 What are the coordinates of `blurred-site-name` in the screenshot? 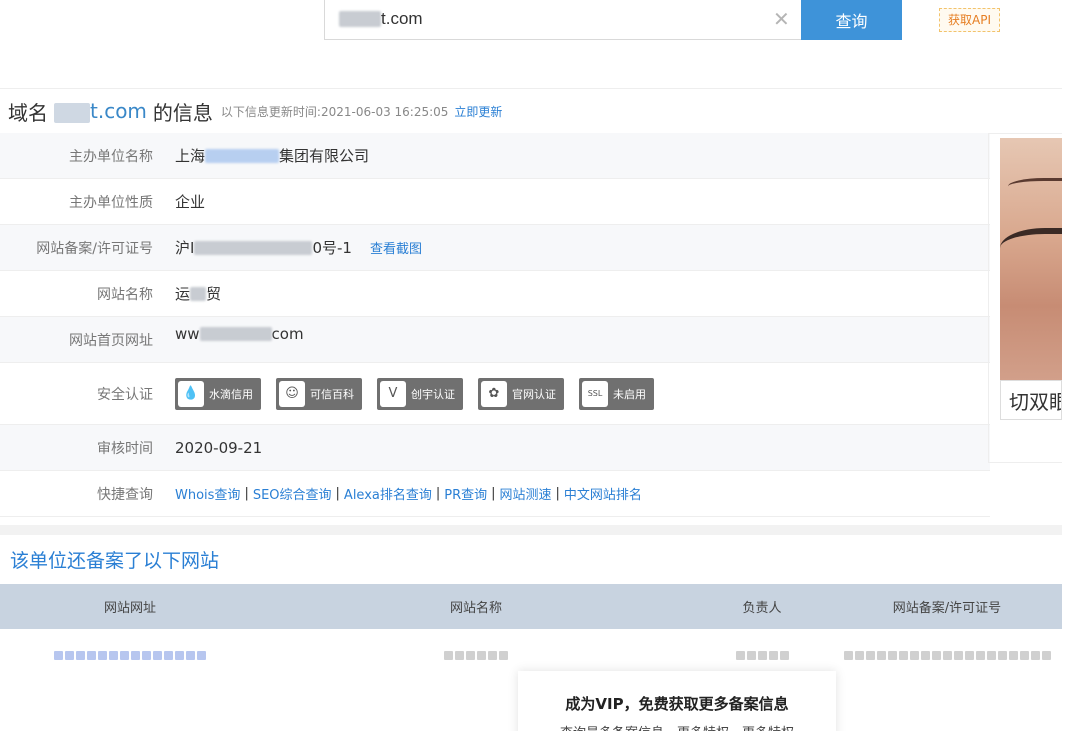 It's located at (476, 654).